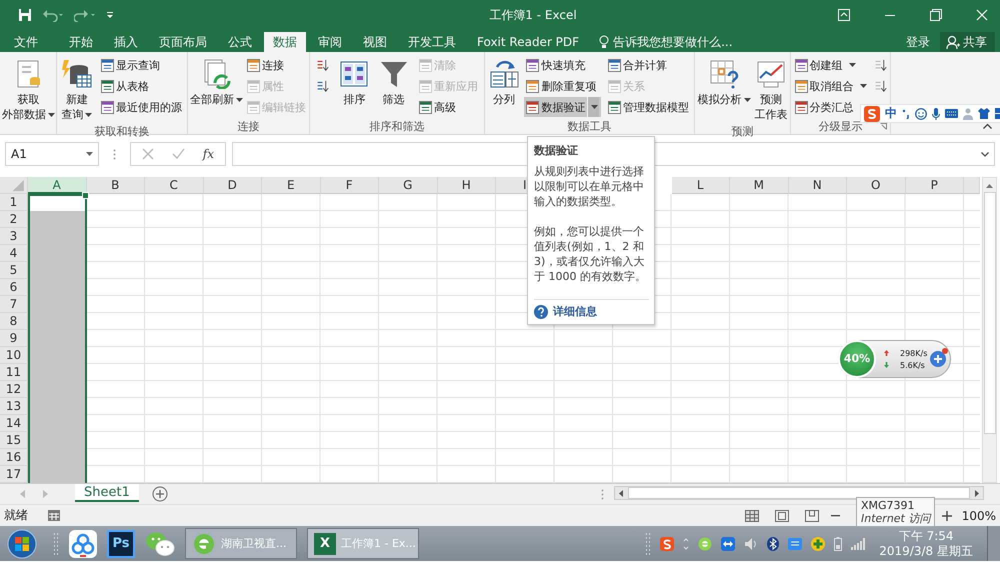 This screenshot has height=562, width=1000. I want to click on ribbon-button: 从表格, so click(141, 86).